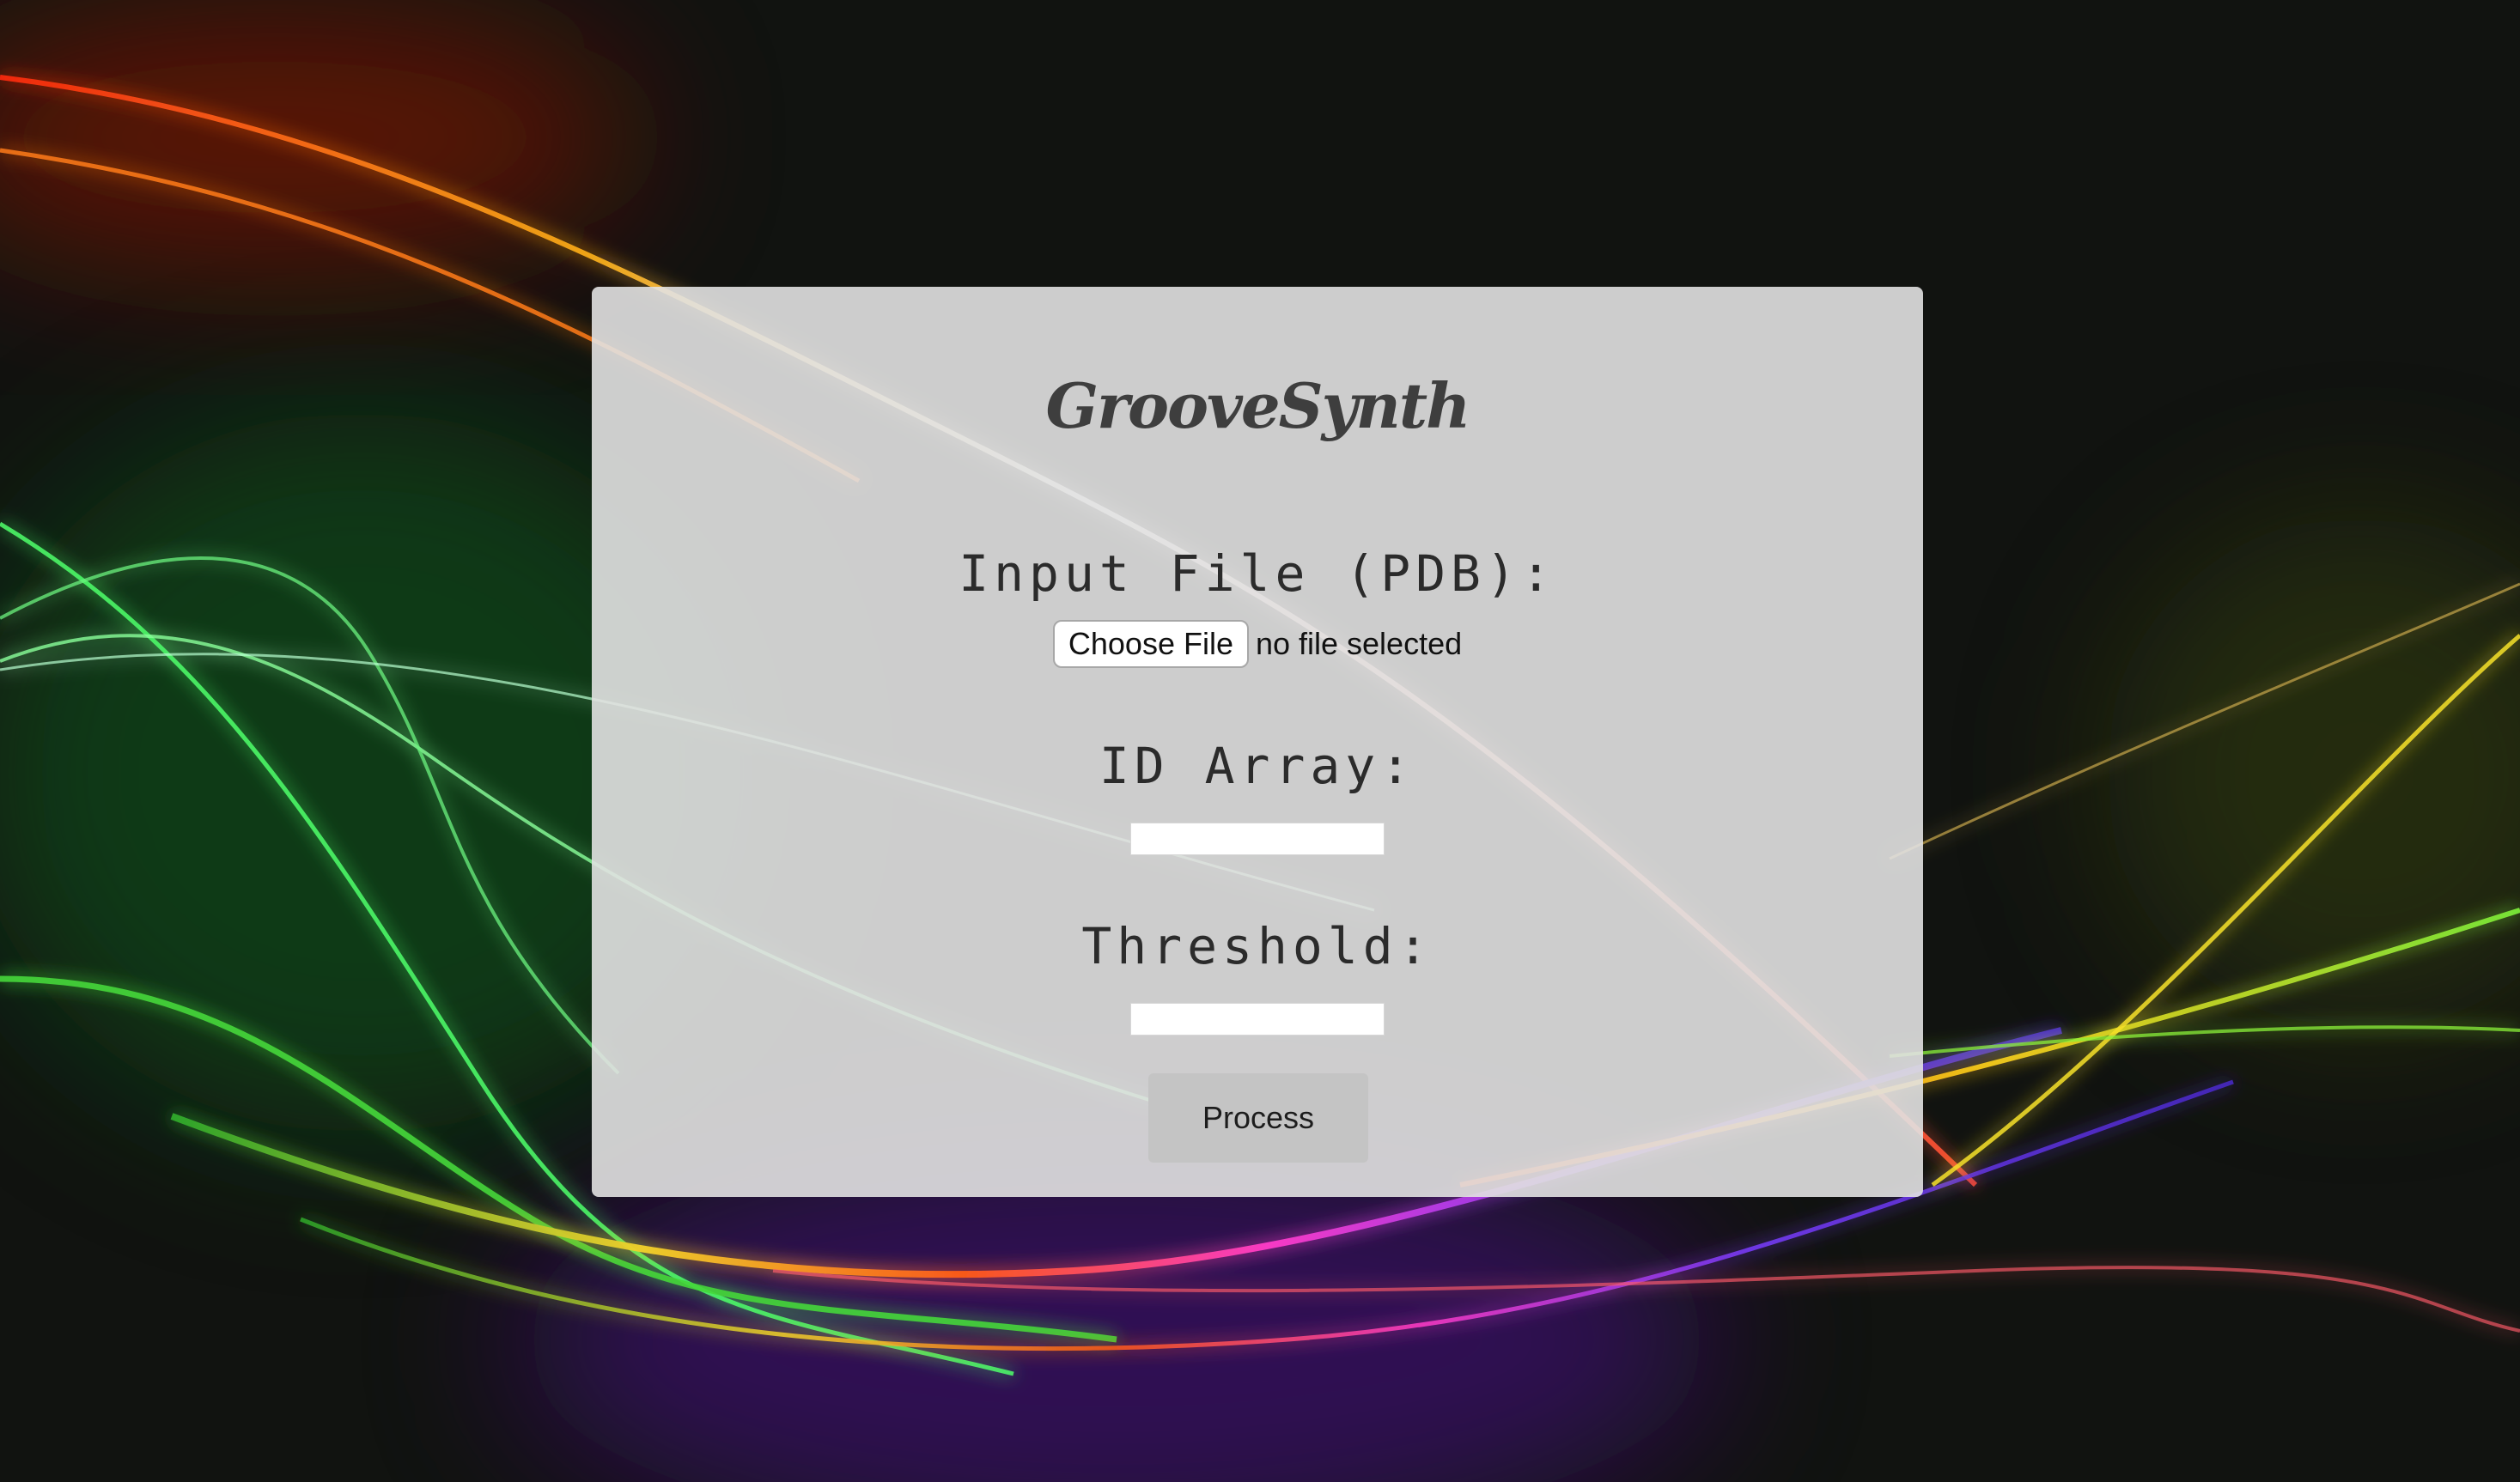 This screenshot has width=2520, height=1482. Describe the element at coordinates (1257, 946) in the screenshot. I see `threshold-label: Threshold:` at that location.